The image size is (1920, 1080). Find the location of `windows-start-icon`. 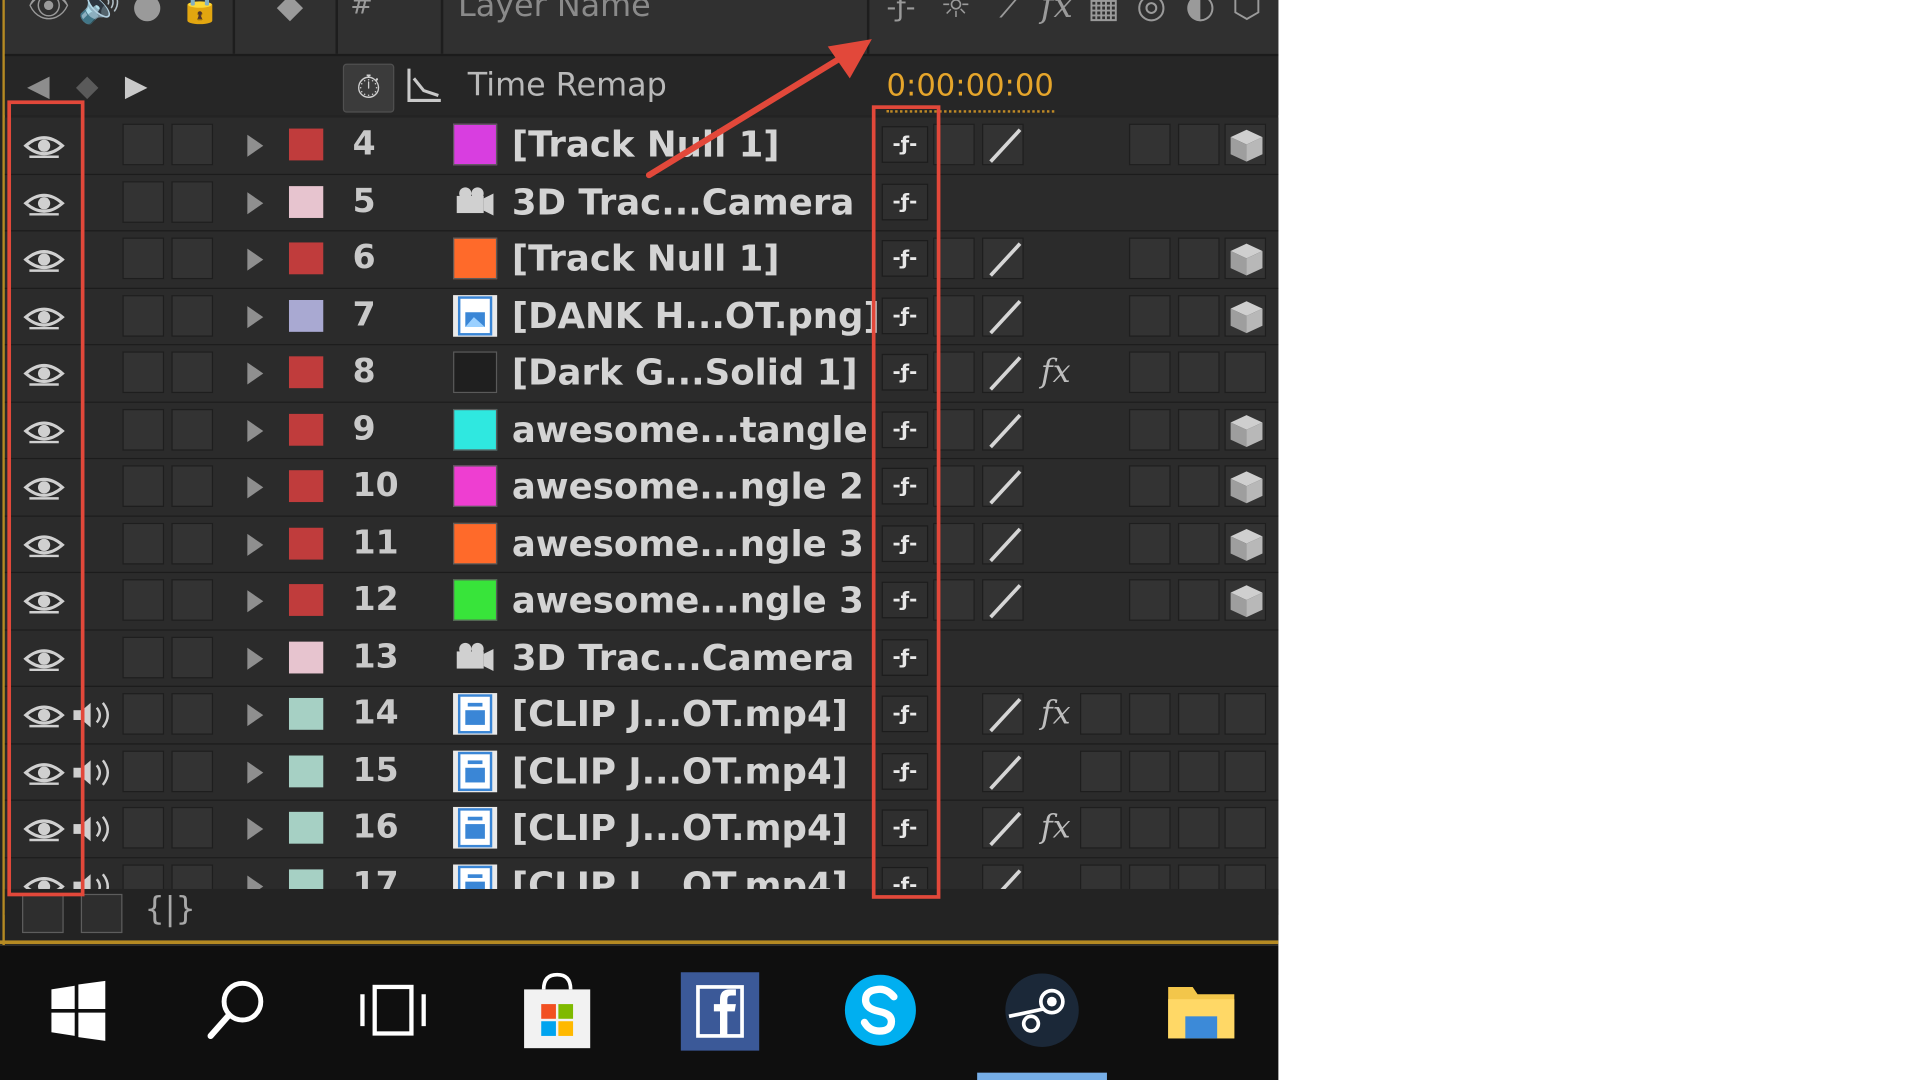

windows-start-icon is located at coordinates (77, 1010).